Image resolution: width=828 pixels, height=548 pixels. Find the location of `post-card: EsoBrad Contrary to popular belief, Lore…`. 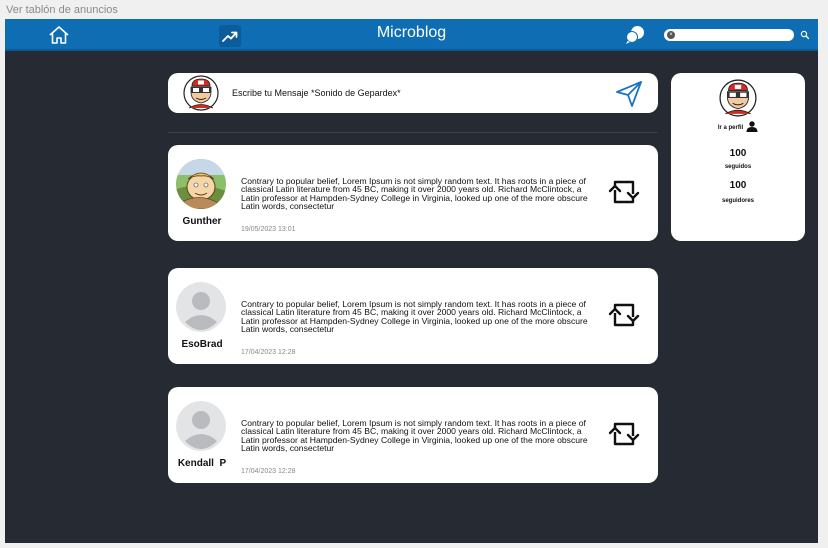

post-card: EsoBrad Contrary to popular belief, Lore… is located at coordinates (413, 316).